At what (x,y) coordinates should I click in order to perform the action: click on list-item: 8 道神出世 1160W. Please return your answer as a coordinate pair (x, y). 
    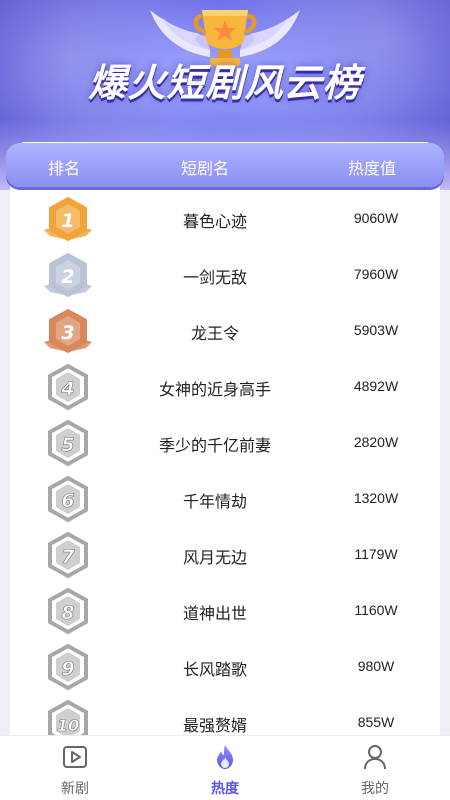
    Looking at the image, I should click on (225, 610).